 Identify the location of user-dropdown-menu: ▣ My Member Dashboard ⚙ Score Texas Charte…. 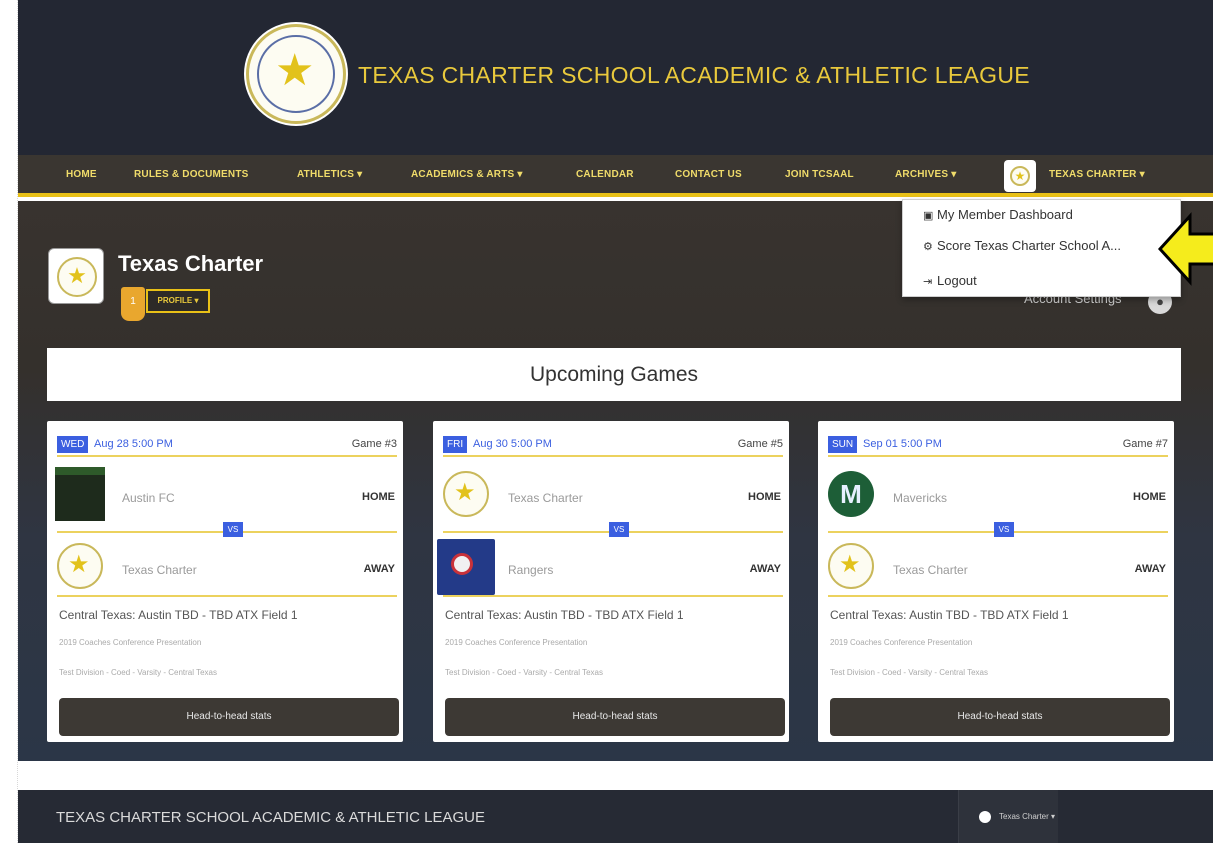
(1041, 248).